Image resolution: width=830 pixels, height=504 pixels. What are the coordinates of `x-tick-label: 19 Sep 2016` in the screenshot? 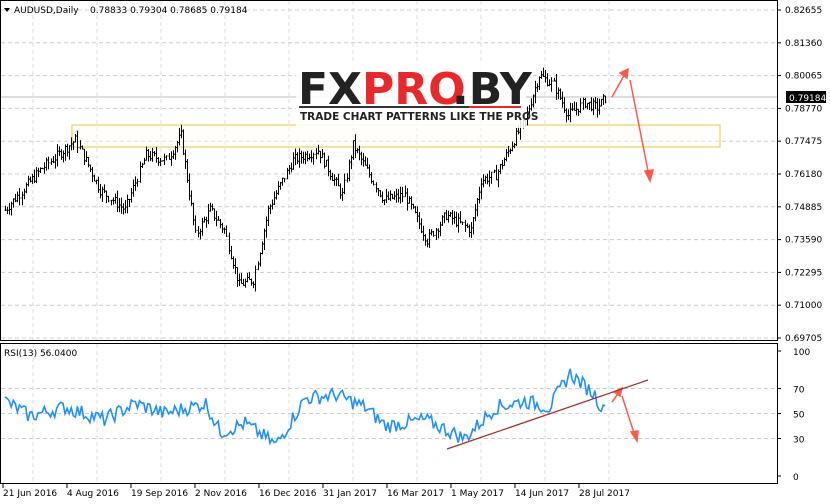 It's located at (159, 494).